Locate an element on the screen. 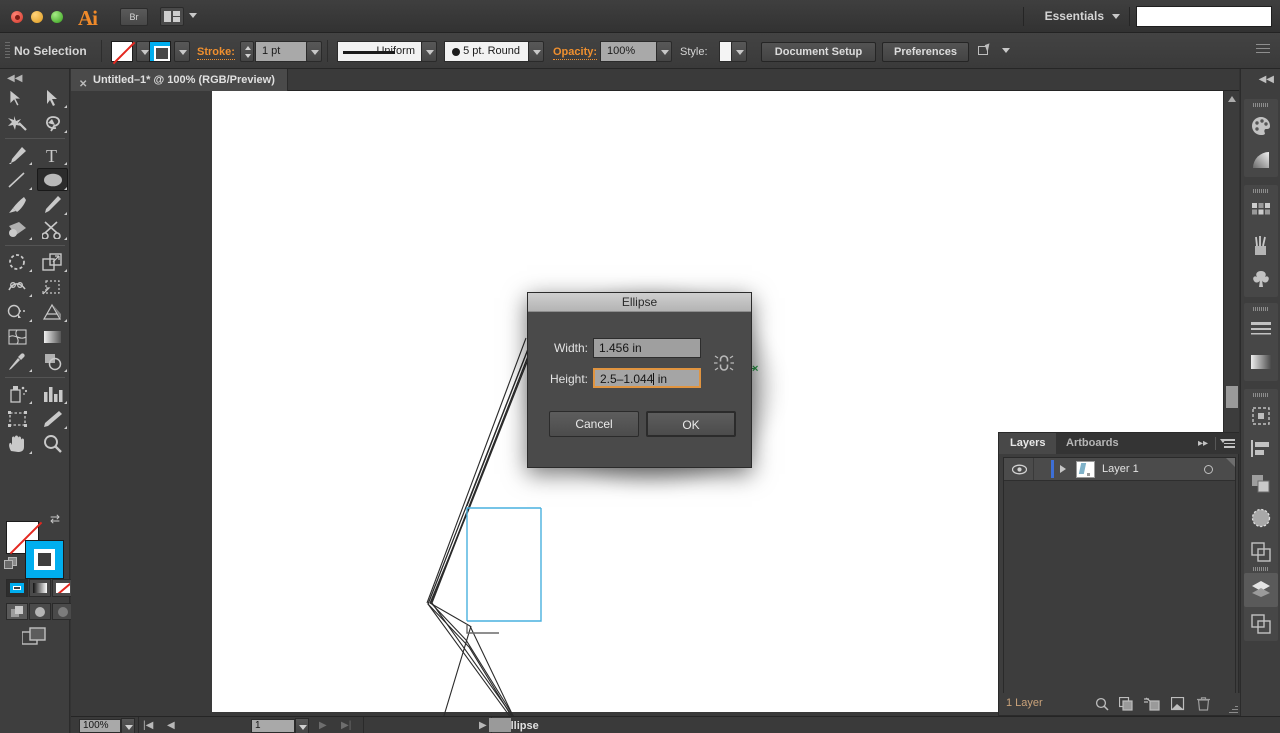 The width and height of the screenshot is (1280, 733). opacity-value: 100% is located at coordinates (631, 51).